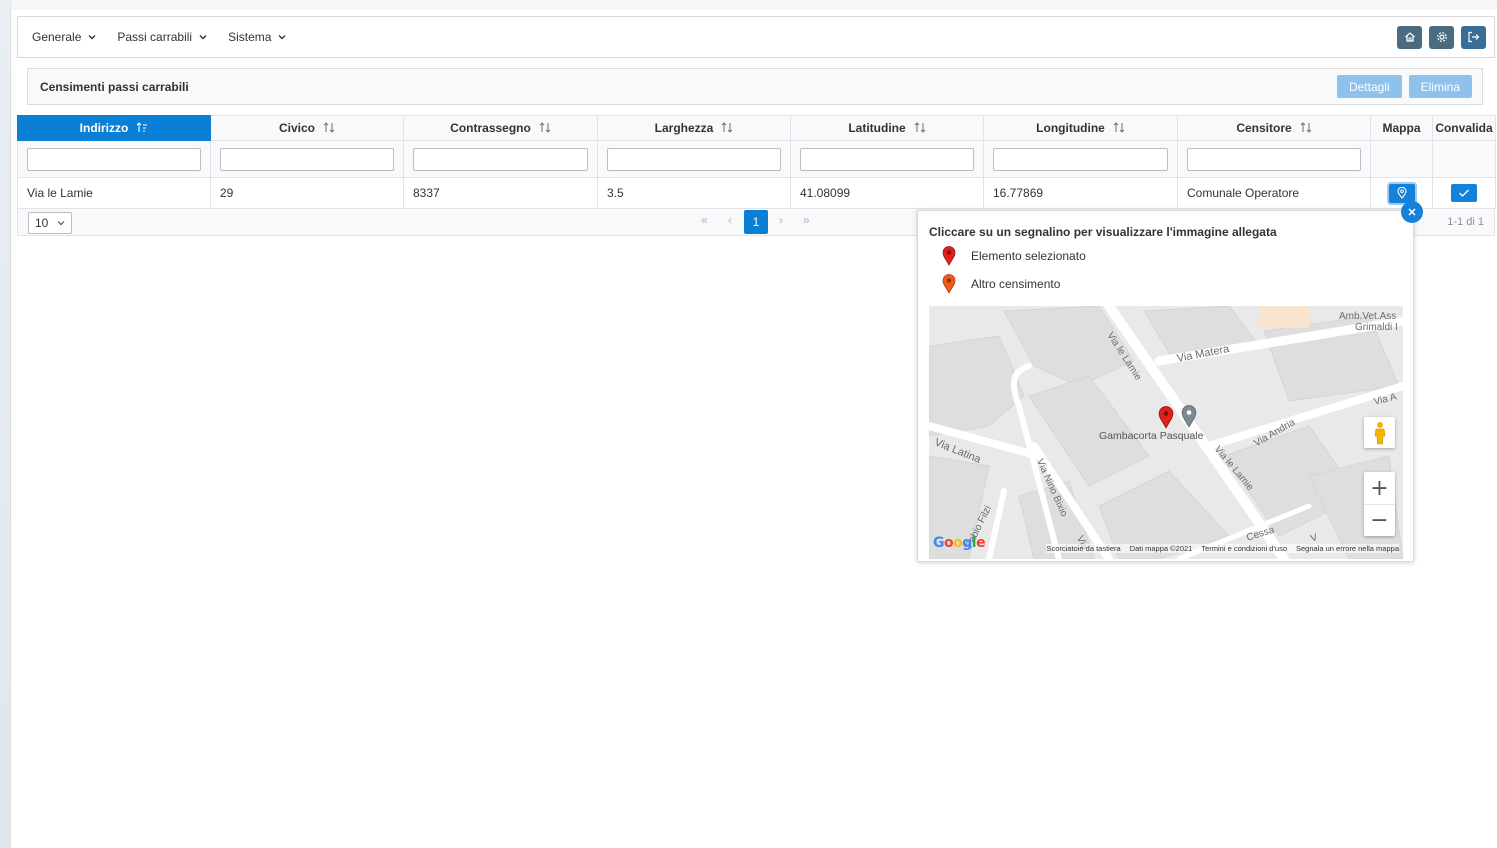 Image resolution: width=1497 pixels, height=848 pixels. I want to click on column-header-label: Civico, so click(296, 128).